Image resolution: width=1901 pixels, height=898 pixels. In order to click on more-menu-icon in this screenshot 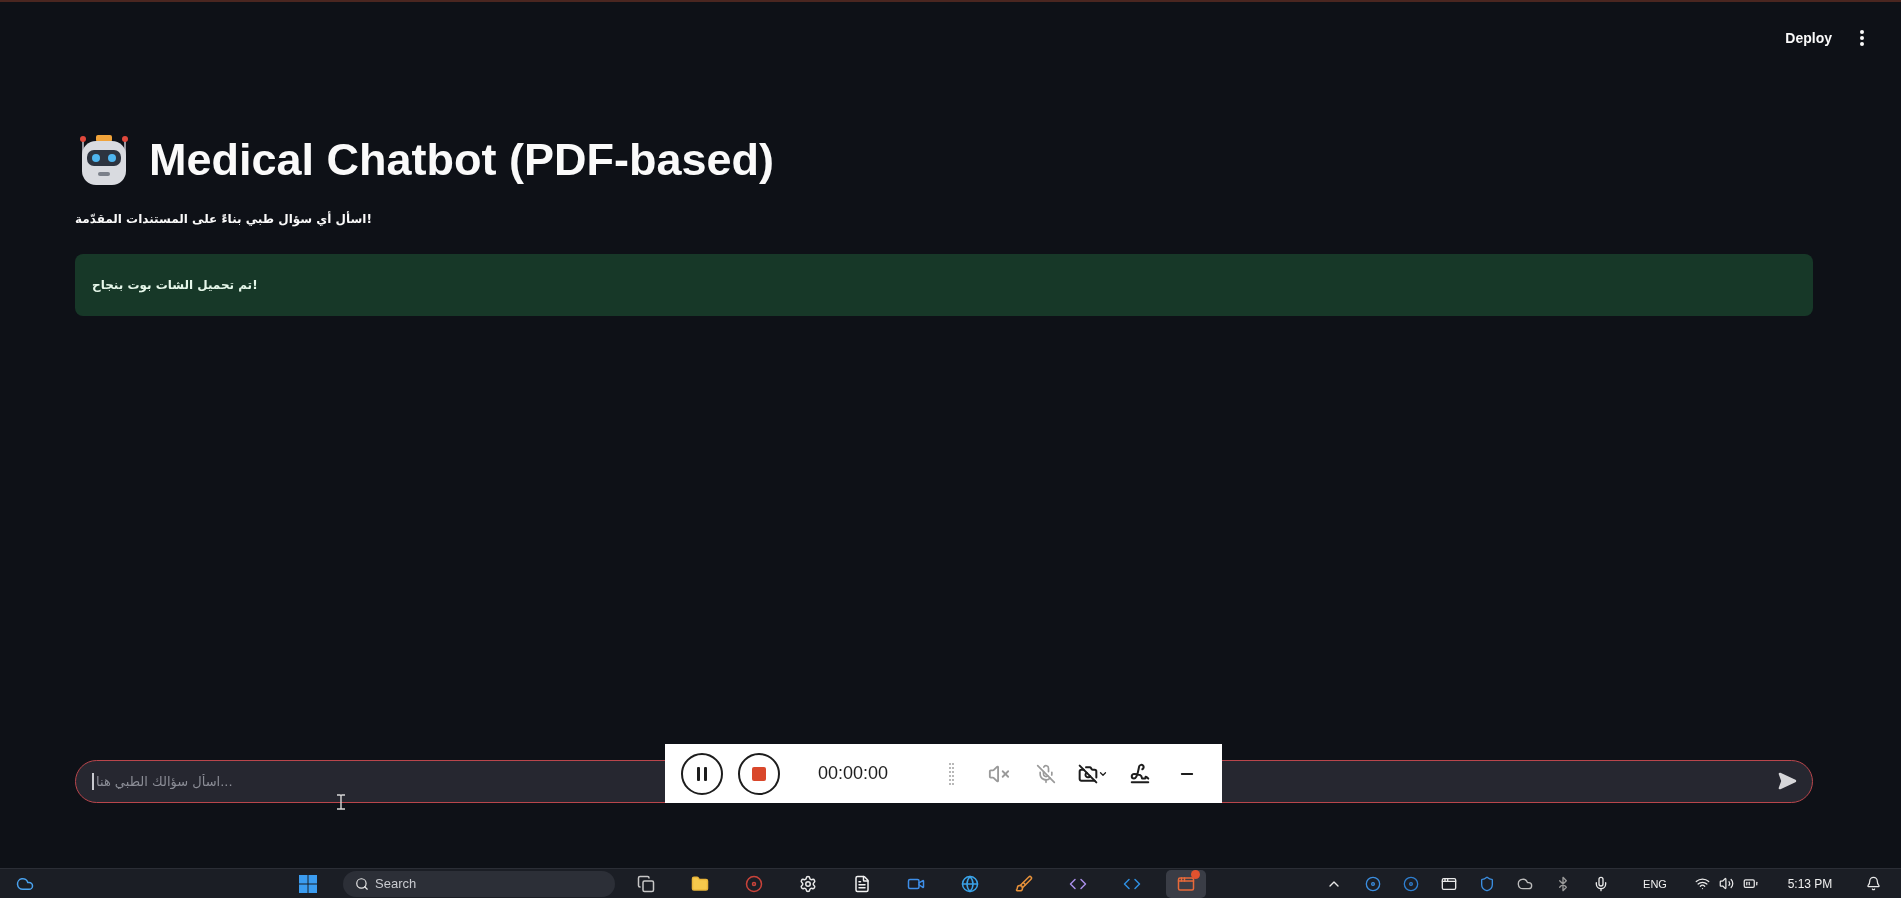, I will do `click(1862, 38)`.